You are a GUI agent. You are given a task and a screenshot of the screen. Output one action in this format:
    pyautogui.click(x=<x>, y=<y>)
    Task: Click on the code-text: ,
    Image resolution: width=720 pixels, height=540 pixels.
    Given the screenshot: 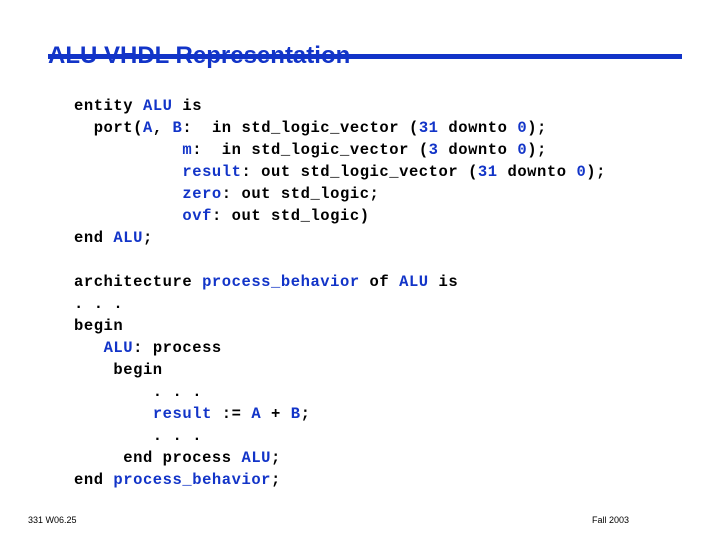 What is the action you would take?
    pyautogui.click(x=162, y=127)
    